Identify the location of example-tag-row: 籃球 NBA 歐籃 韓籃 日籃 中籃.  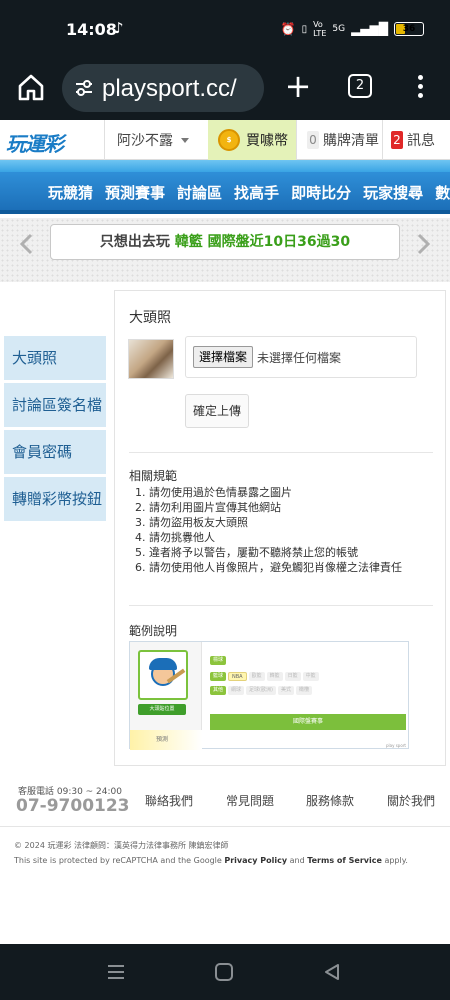
(264, 676).